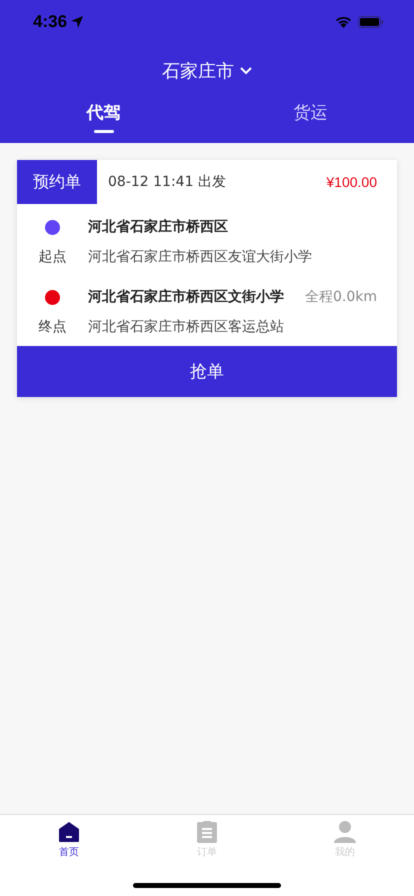 The height and width of the screenshot is (896, 414). I want to click on order-type-badge: 预约单, so click(57, 182).